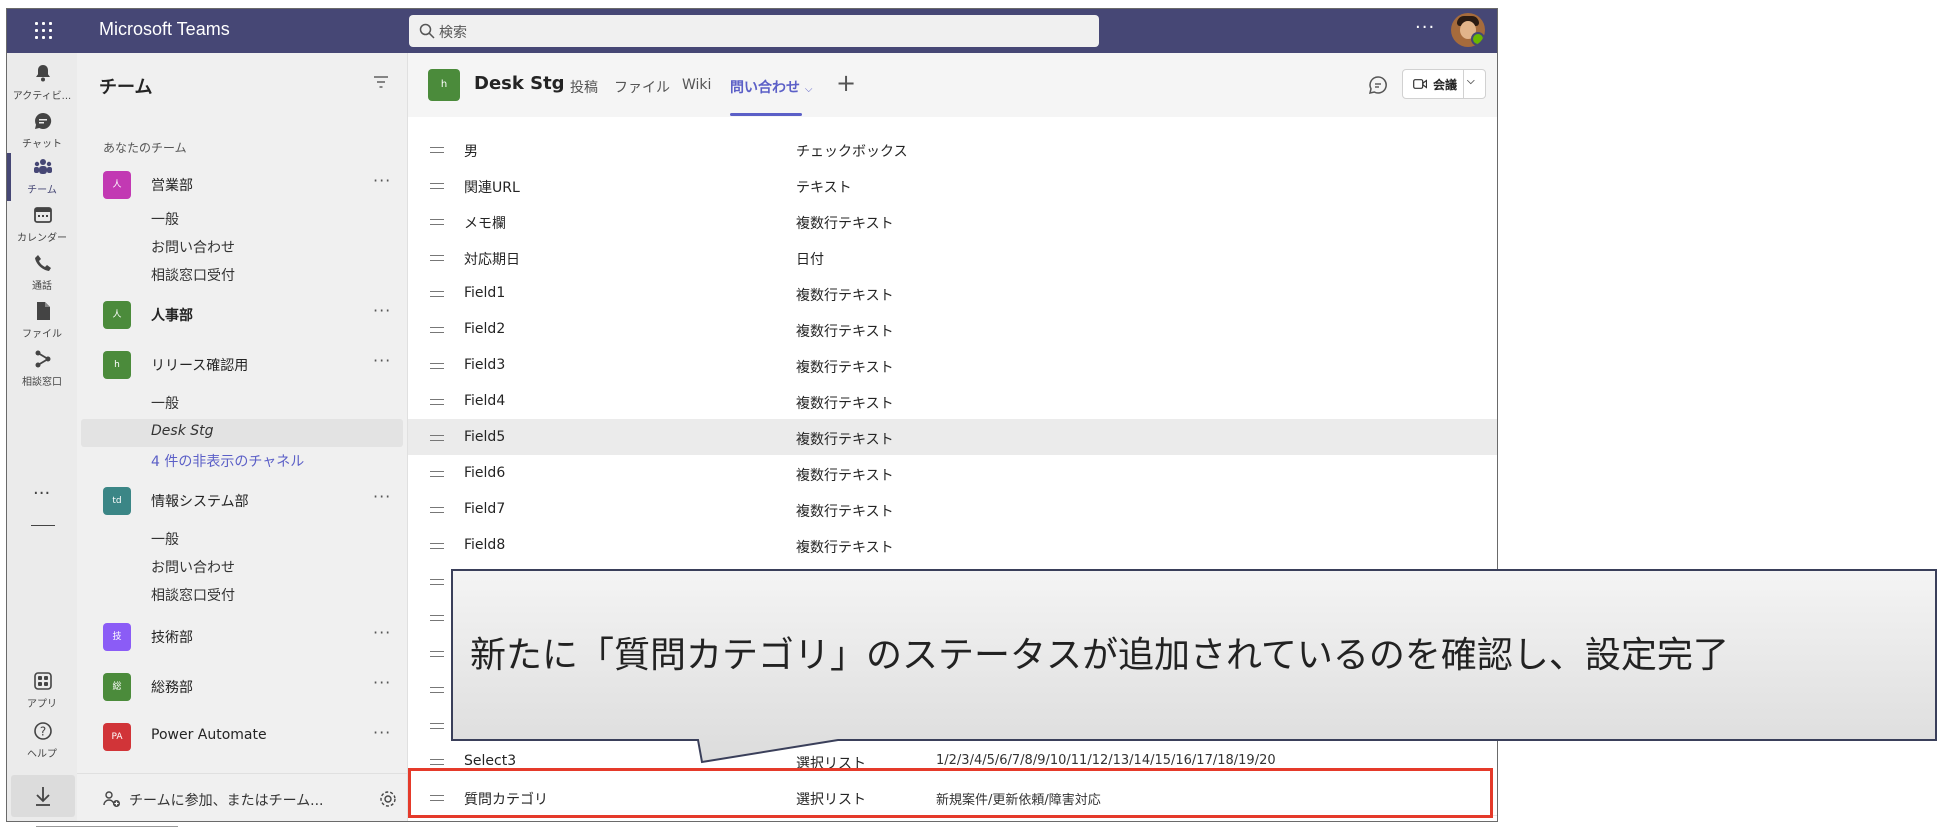  I want to click on tab-label: 問い合わせ, so click(765, 88).